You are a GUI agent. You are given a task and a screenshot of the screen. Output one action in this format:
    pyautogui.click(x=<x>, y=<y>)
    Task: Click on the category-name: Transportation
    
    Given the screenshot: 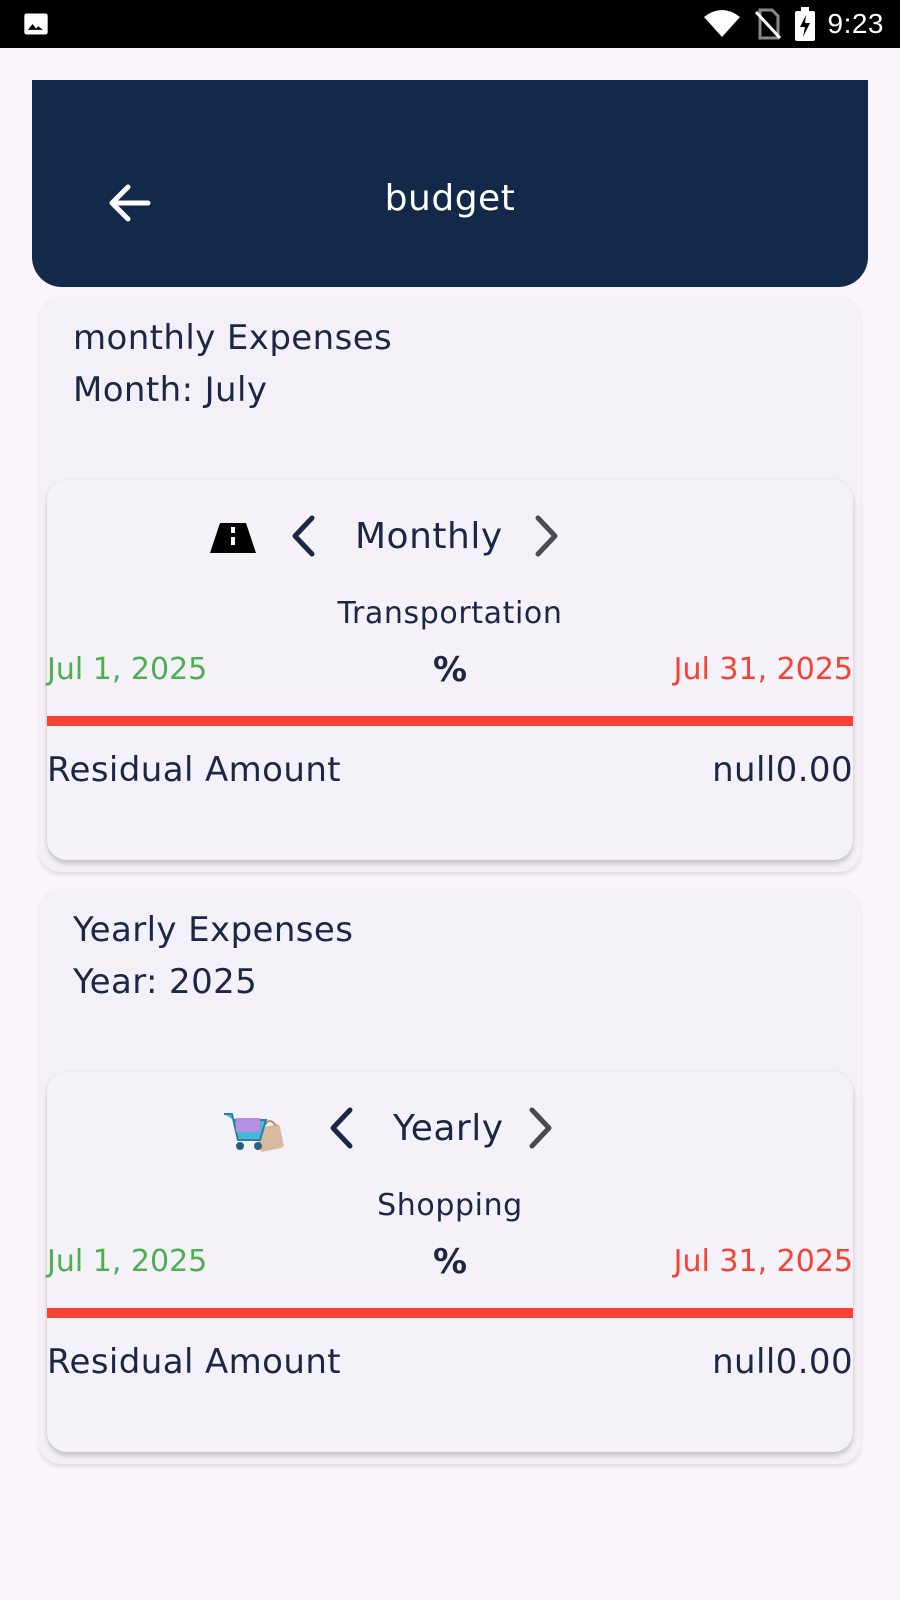 What is the action you would take?
    pyautogui.click(x=450, y=613)
    